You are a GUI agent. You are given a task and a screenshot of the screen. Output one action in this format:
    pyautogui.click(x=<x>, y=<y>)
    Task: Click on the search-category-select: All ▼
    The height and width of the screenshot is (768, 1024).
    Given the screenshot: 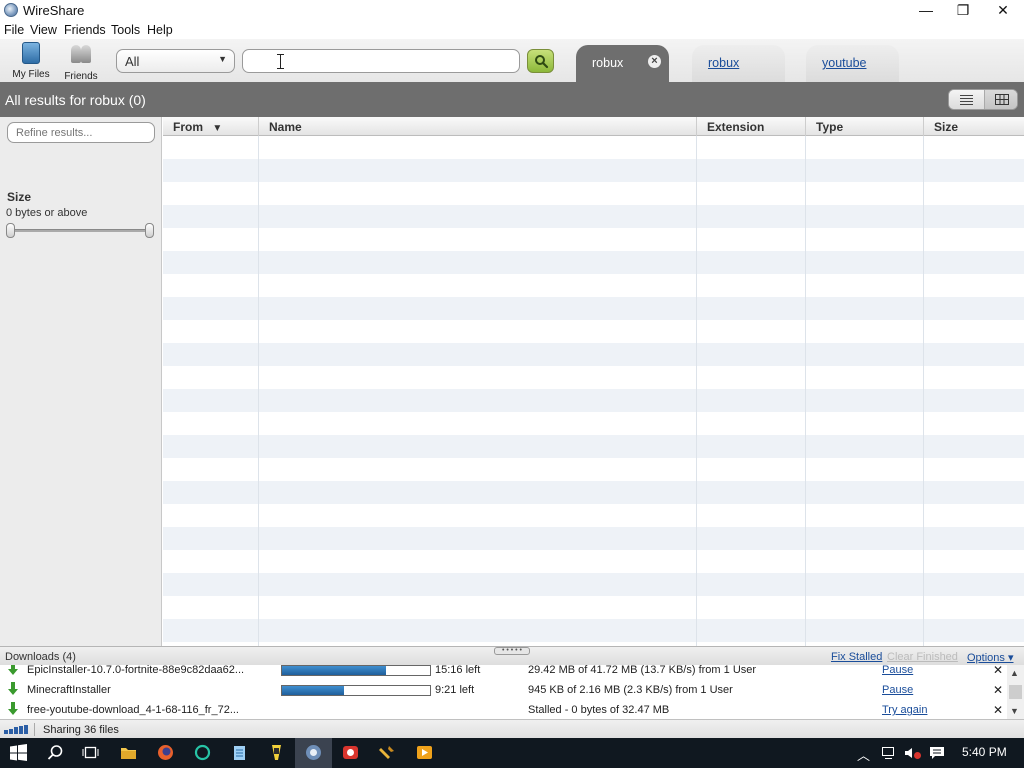 What is the action you would take?
    pyautogui.click(x=175, y=61)
    